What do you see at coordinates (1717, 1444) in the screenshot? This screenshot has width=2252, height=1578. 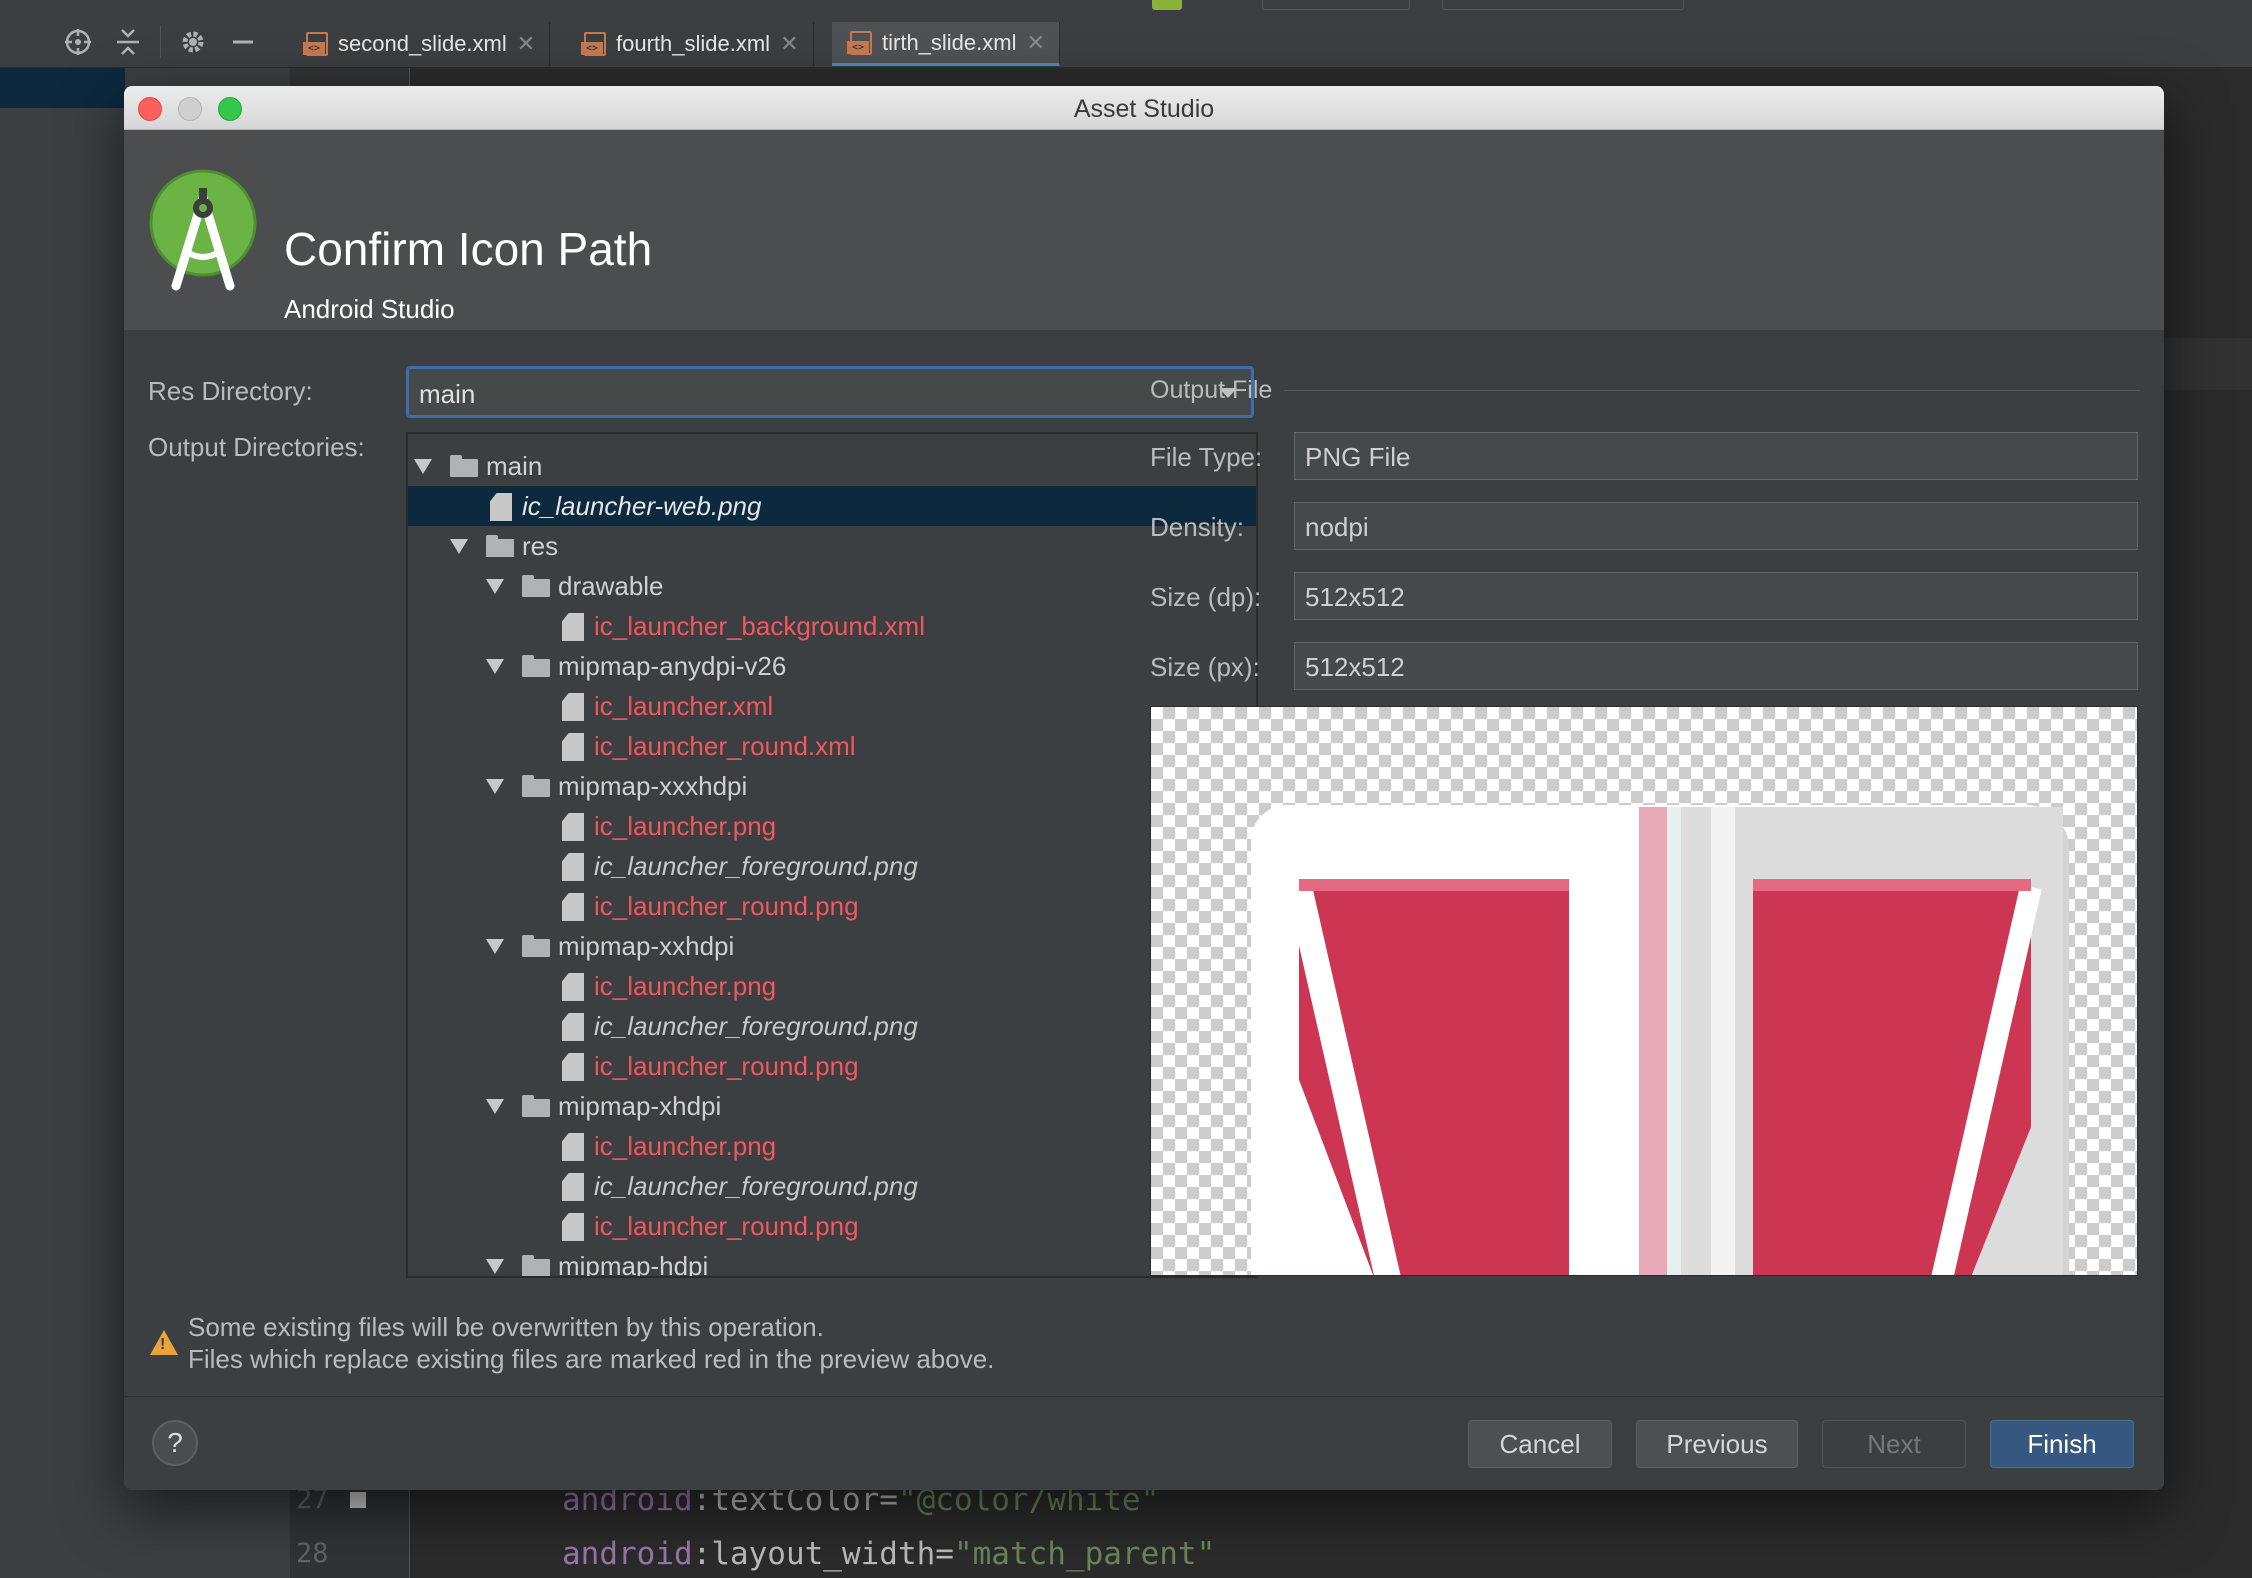 I see `previous-button: Previous` at bounding box center [1717, 1444].